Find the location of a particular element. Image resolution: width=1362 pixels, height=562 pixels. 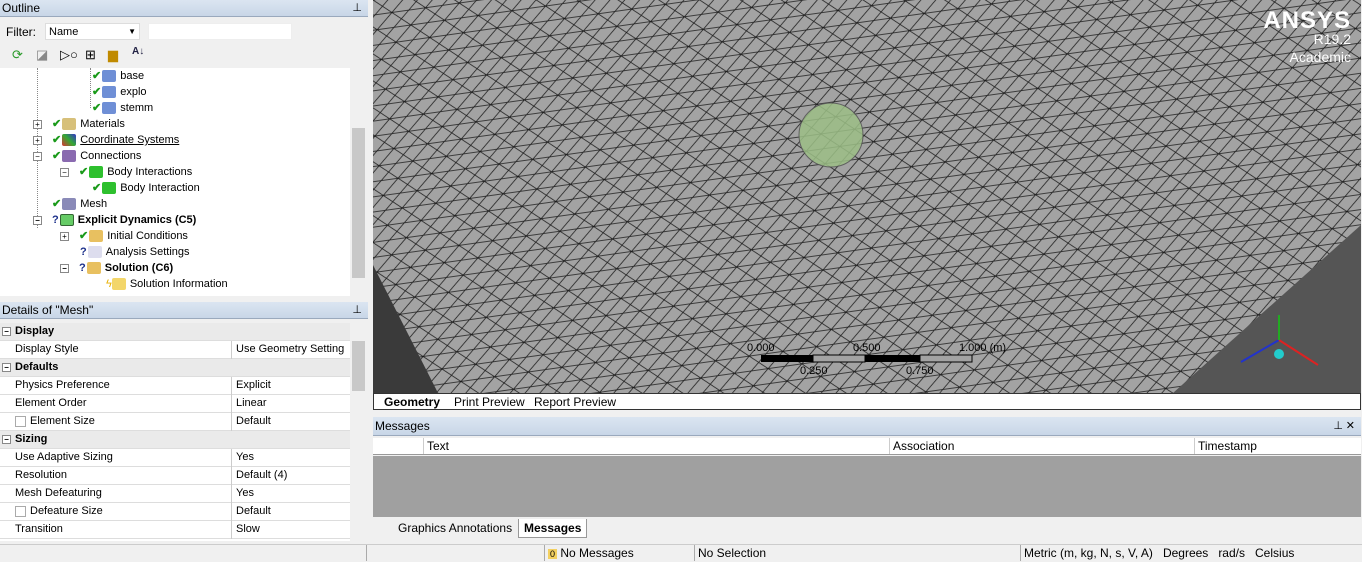

tree-item-initial-conditions: + ✔ Initial Conditions is located at coordinates (124, 236).